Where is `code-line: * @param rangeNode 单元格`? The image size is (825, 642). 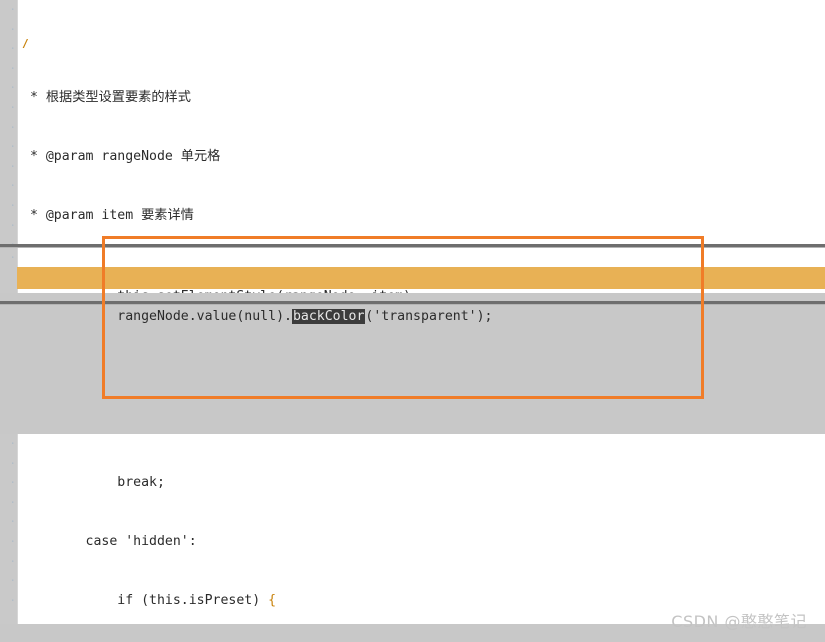 code-line: * @param rangeNode 单元格 is located at coordinates (121, 157).